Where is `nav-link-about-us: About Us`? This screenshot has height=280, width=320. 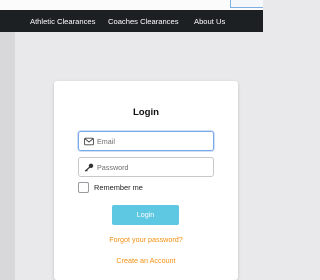 nav-link-about-us: About Us is located at coordinates (209, 21).